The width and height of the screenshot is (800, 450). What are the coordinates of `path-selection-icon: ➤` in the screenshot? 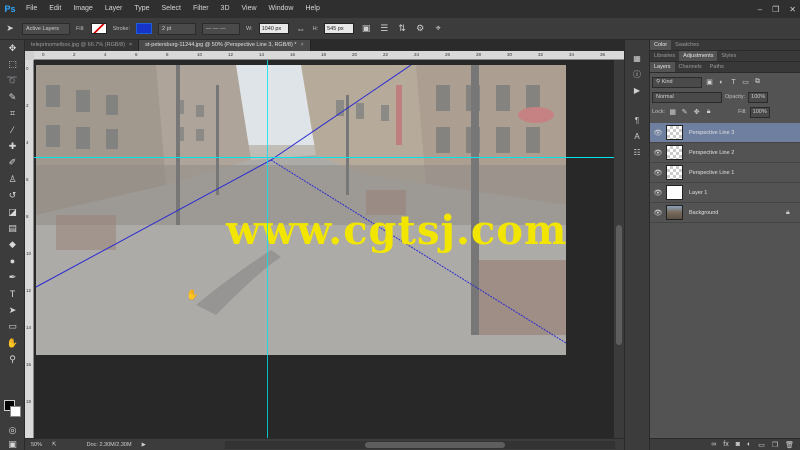 It's located at (12, 310).